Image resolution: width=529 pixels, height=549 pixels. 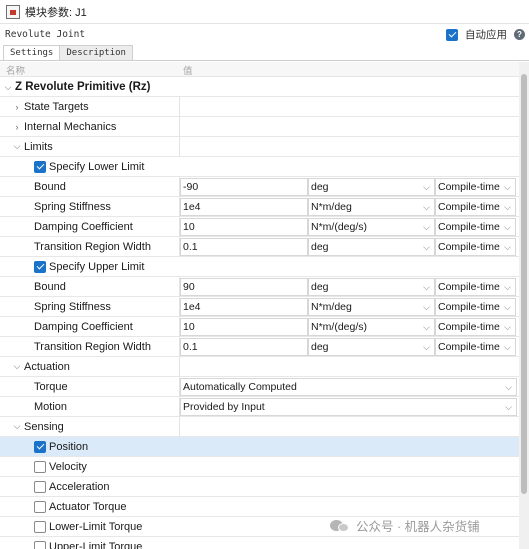 I want to click on specify-lower-limit-checkbox, so click(x=40, y=166).